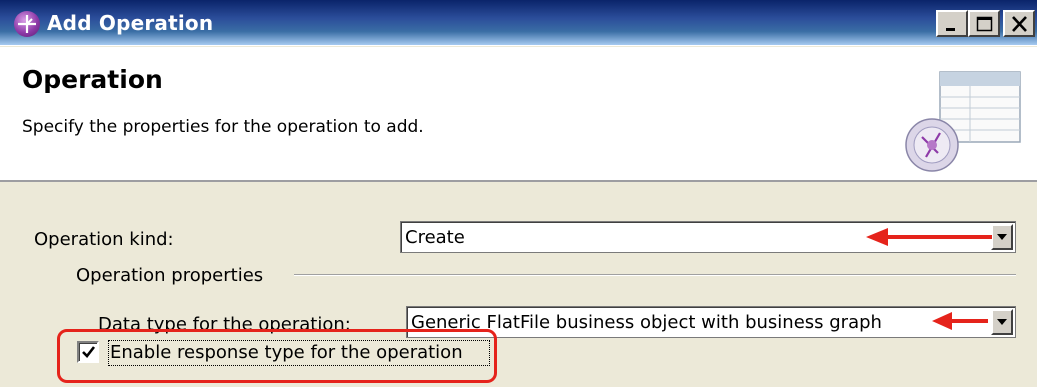 Image resolution: width=1037 pixels, height=387 pixels. I want to click on operation-properties-group-label: Operation properties, so click(170, 275).